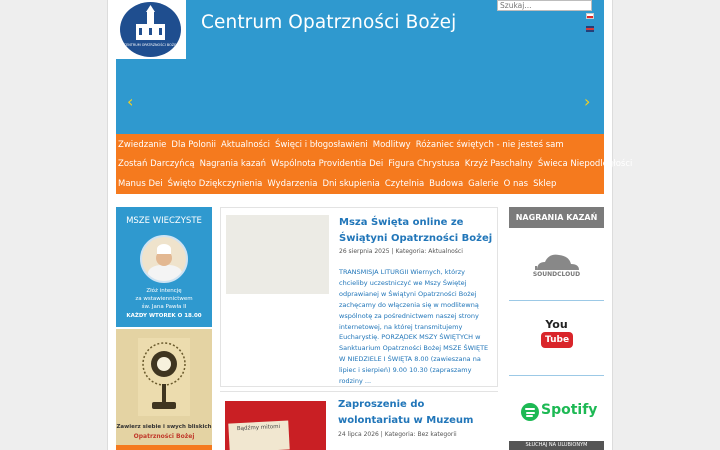 The width and height of the screenshot is (720, 450). What do you see at coordinates (277, 254) in the screenshot?
I see `article-thumbnail` at bounding box center [277, 254].